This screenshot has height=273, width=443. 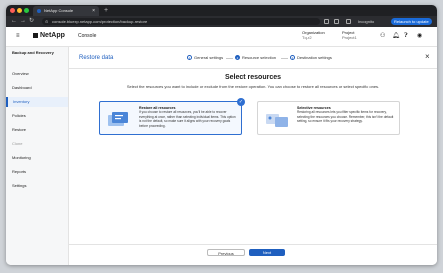 I want to click on netapp-logo: NetApp, so click(x=49, y=36).